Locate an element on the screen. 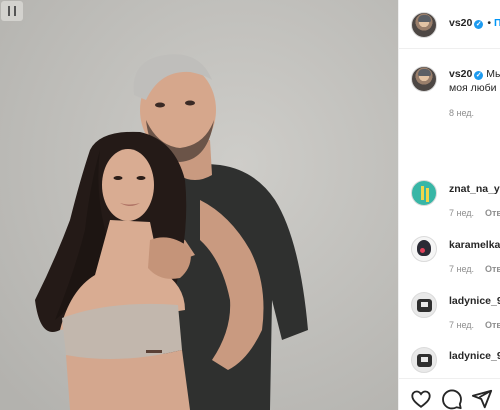  author-username-text: vs20 is located at coordinates (460, 23).